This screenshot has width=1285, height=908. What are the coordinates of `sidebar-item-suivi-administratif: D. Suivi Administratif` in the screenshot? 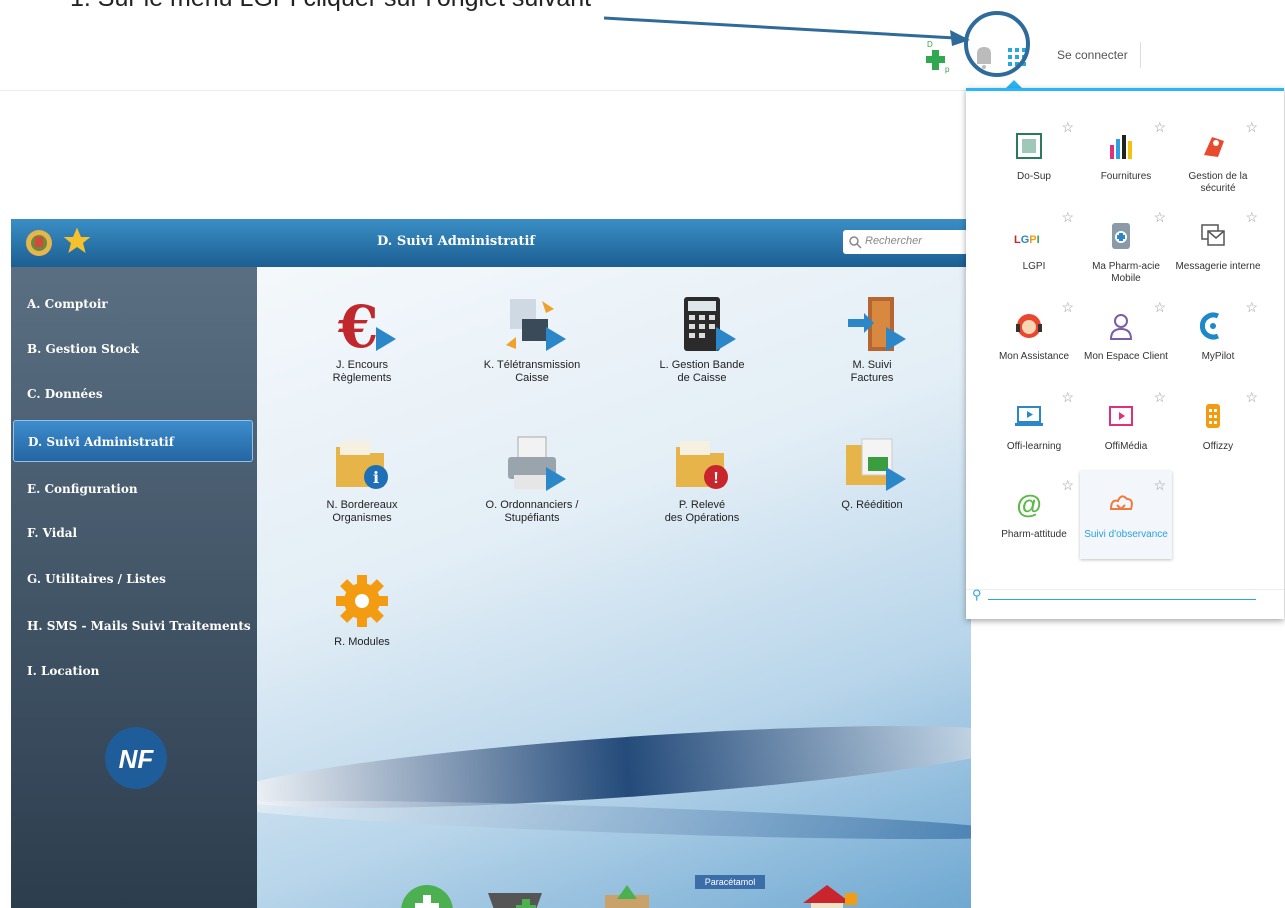 It's located at (133, 441).